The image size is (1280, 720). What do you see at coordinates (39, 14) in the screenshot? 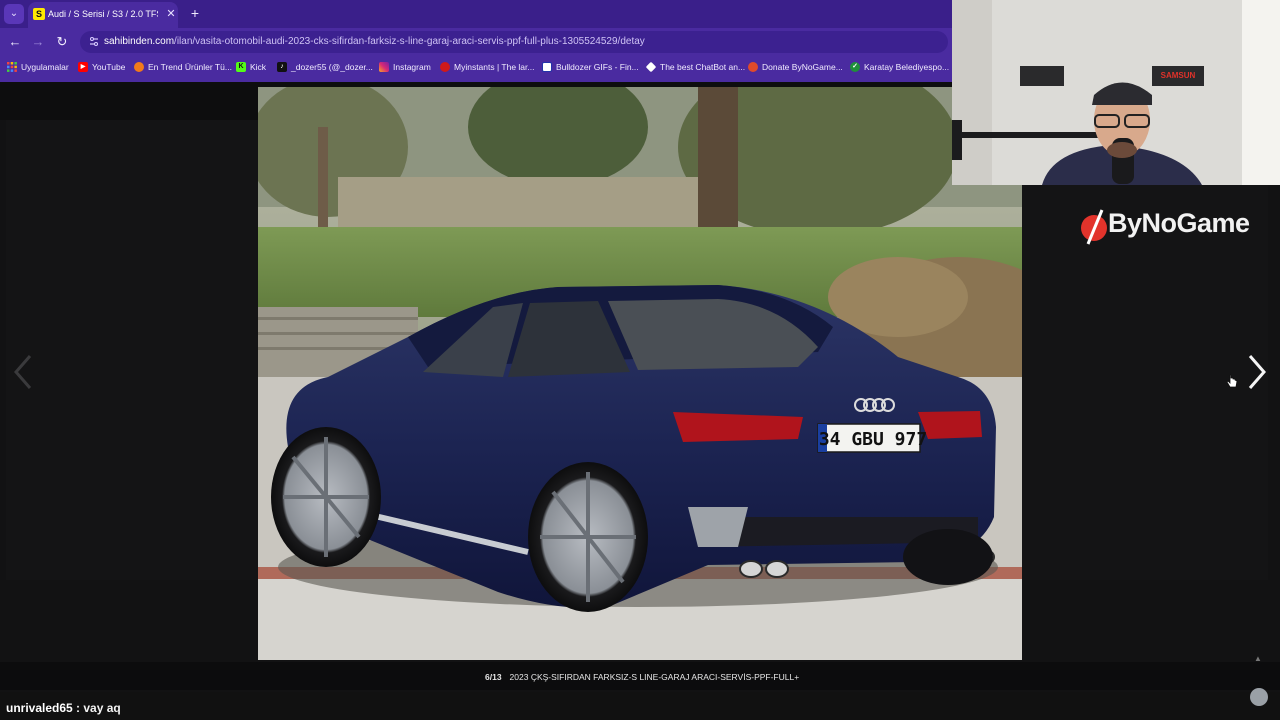
I see `sahibinden-favicon-icon: S` at bounding box center [39, 14].